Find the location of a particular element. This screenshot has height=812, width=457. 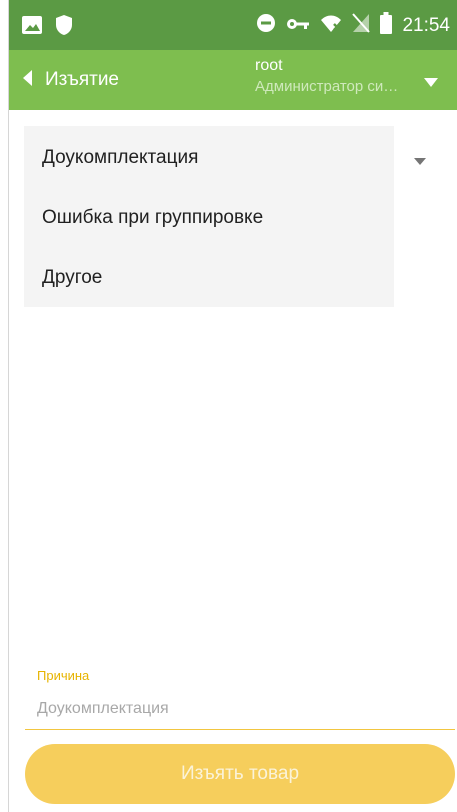

image-icon is located at coordinates (32, 27).